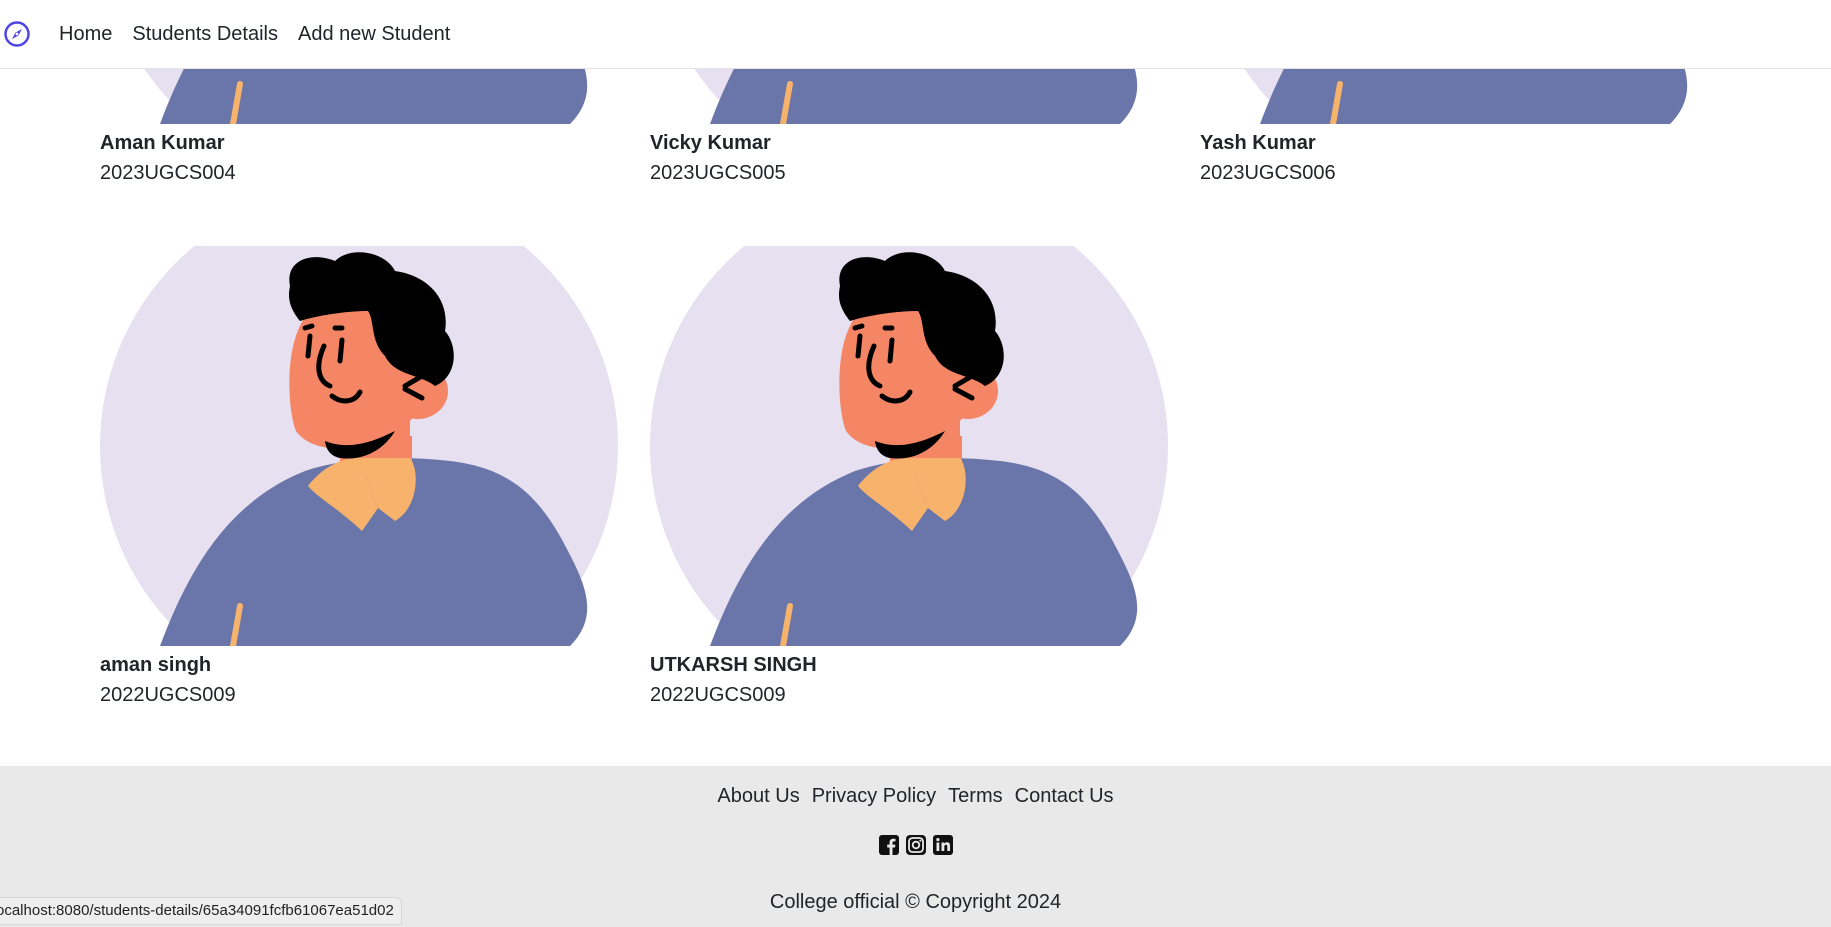 Image resolution: width=1831 pixels, height=927 pixels. Describe the element at coordinates (1258, 143) in the screenshot. I see `student-name: Yash Kumar` at that location.